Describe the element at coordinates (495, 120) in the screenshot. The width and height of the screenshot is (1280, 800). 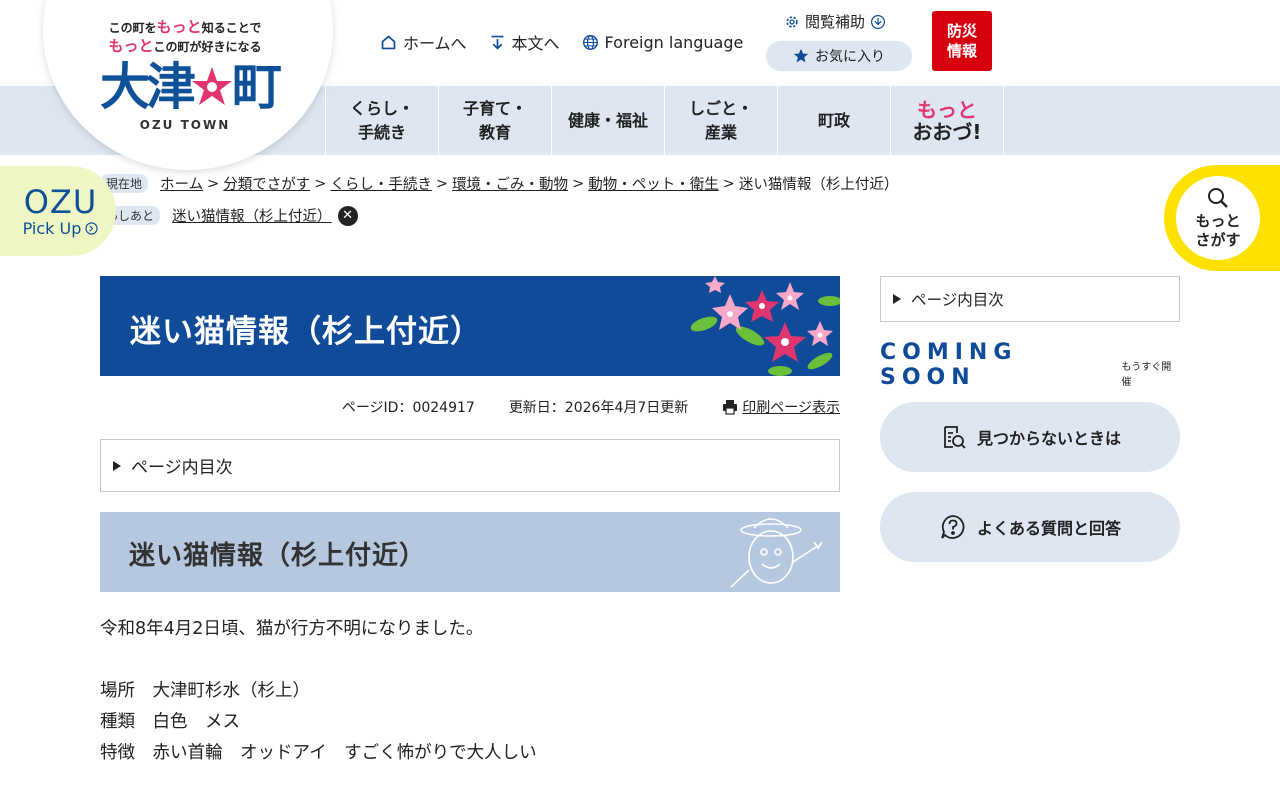
I see `gnav-item-education: 子育て・ 教育` at that location.